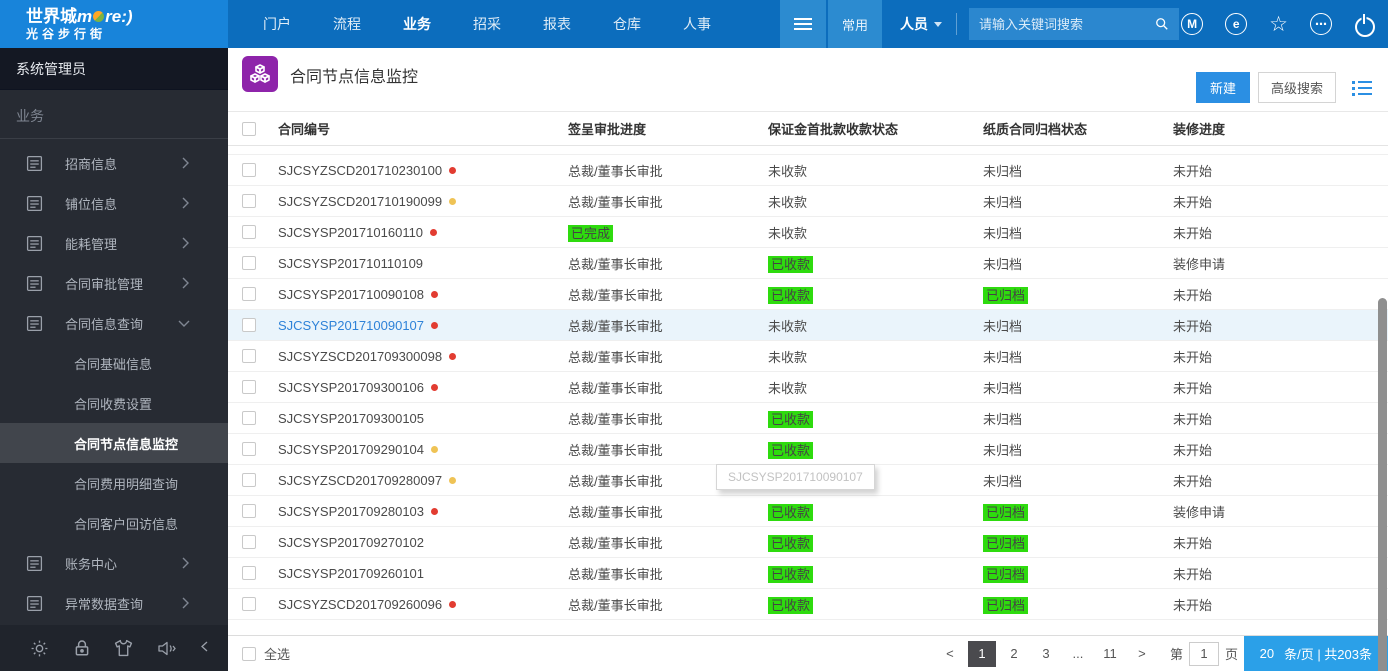  What do you see at coordinates (351, 449) in the screenshot?
I see `contract-id-link: SJCSYSP201709290104` at bounding box center [351, 449].